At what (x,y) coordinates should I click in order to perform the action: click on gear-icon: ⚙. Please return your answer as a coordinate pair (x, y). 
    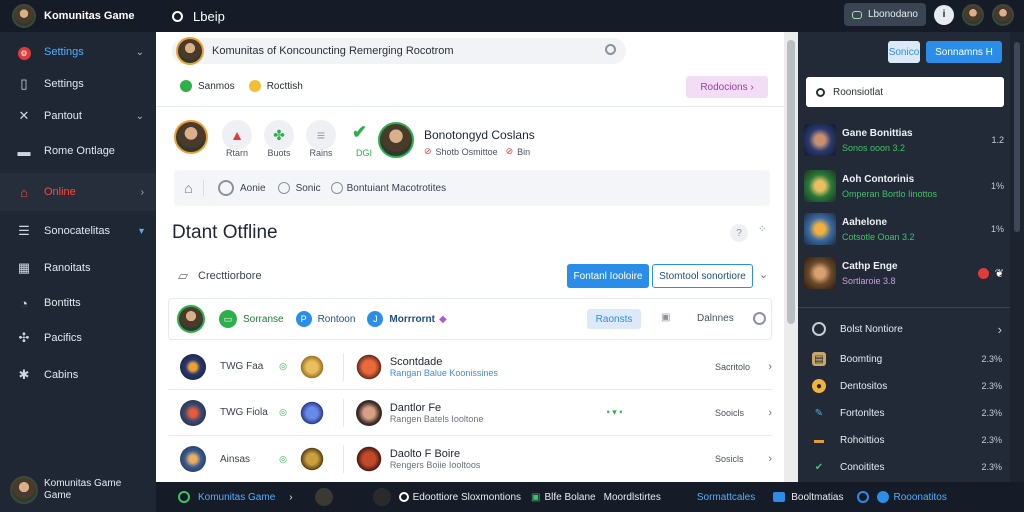
    Looking at the image, I should click on (24, 52).